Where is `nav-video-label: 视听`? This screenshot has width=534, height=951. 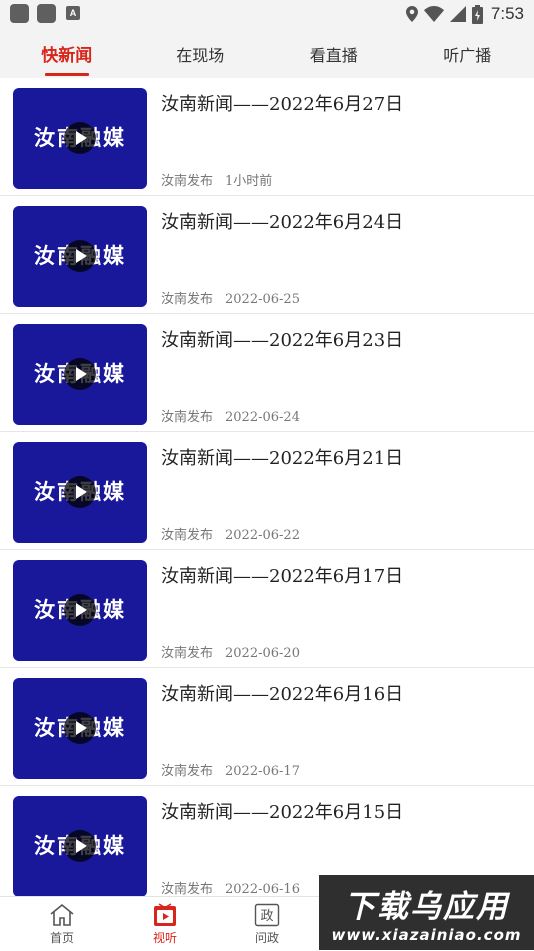
nav-video-label: 视听 is located at coordinates (165, 938).